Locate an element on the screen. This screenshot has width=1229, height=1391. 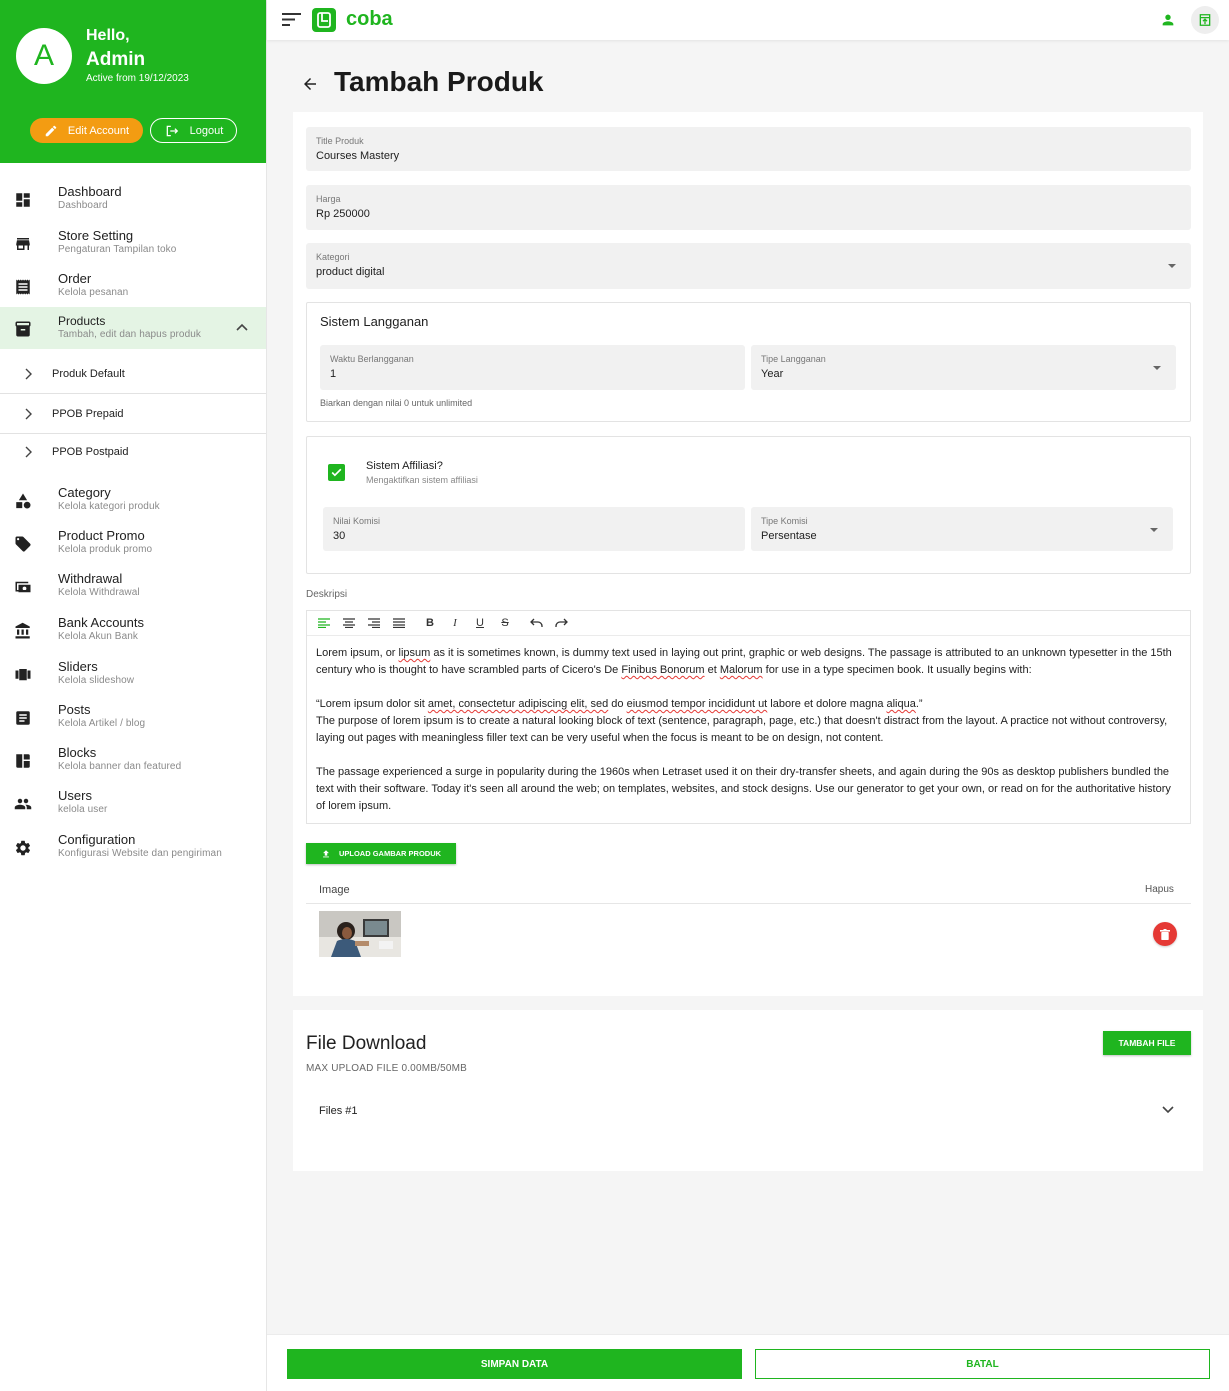
bold-icon: B is located at coordinates (430, 623).